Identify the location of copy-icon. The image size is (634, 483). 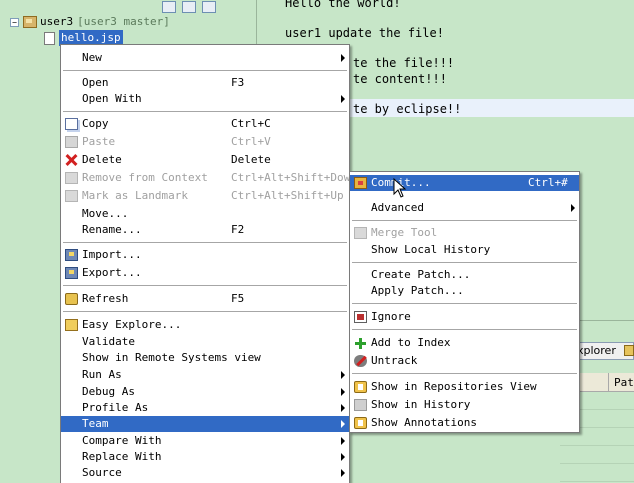
(71, 124).